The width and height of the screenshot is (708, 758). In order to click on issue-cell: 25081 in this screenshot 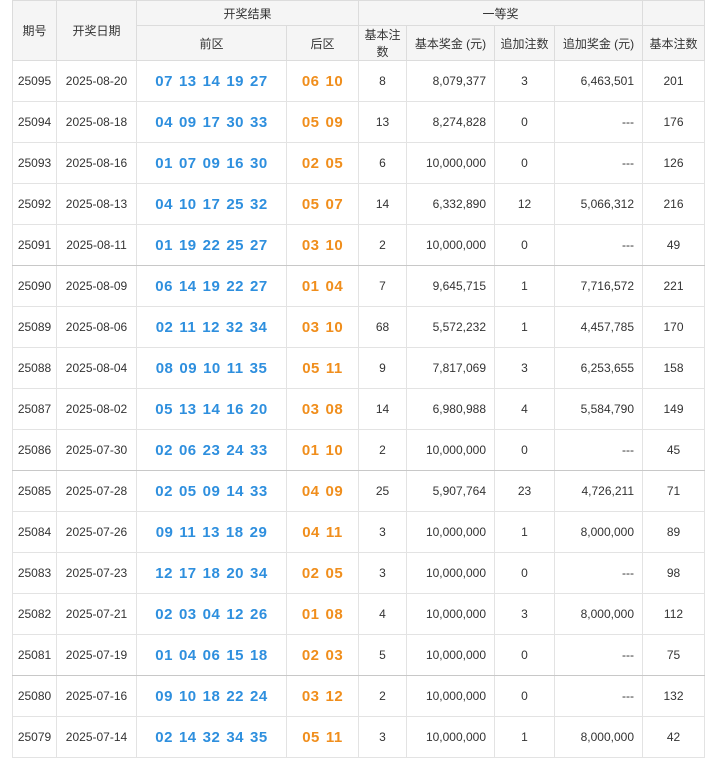, I will do `click(34, 655)`.